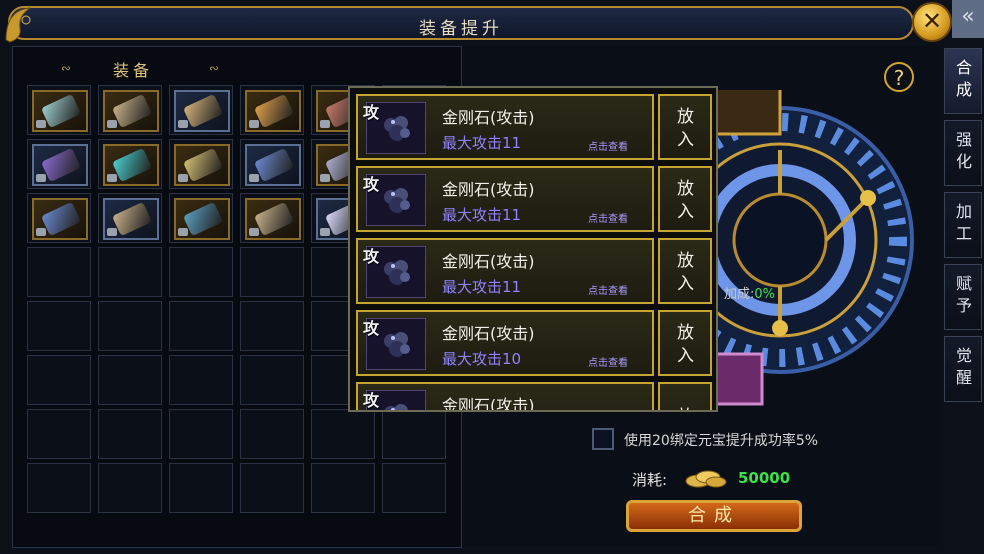  I want to click on bonus-value: 0%, so click(765, 294).